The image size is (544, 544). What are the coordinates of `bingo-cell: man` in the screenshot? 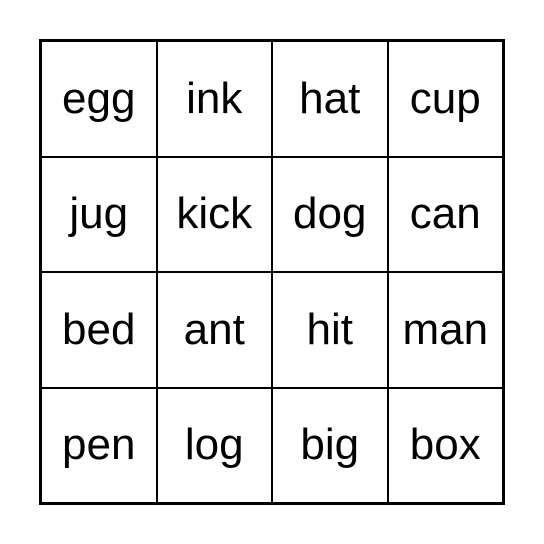 It's located at (445, 330).